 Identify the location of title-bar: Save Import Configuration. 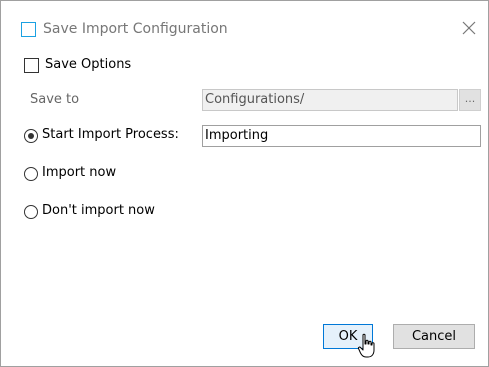
(244, 25).